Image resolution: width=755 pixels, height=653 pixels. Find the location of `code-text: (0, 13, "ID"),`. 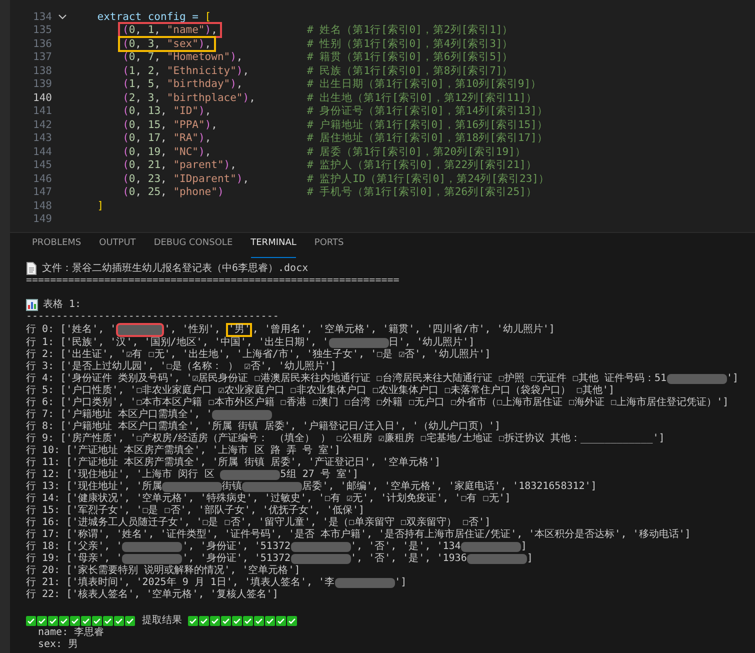

code-text: (0, 13, "ID"), is located at coordinates (167, 111).